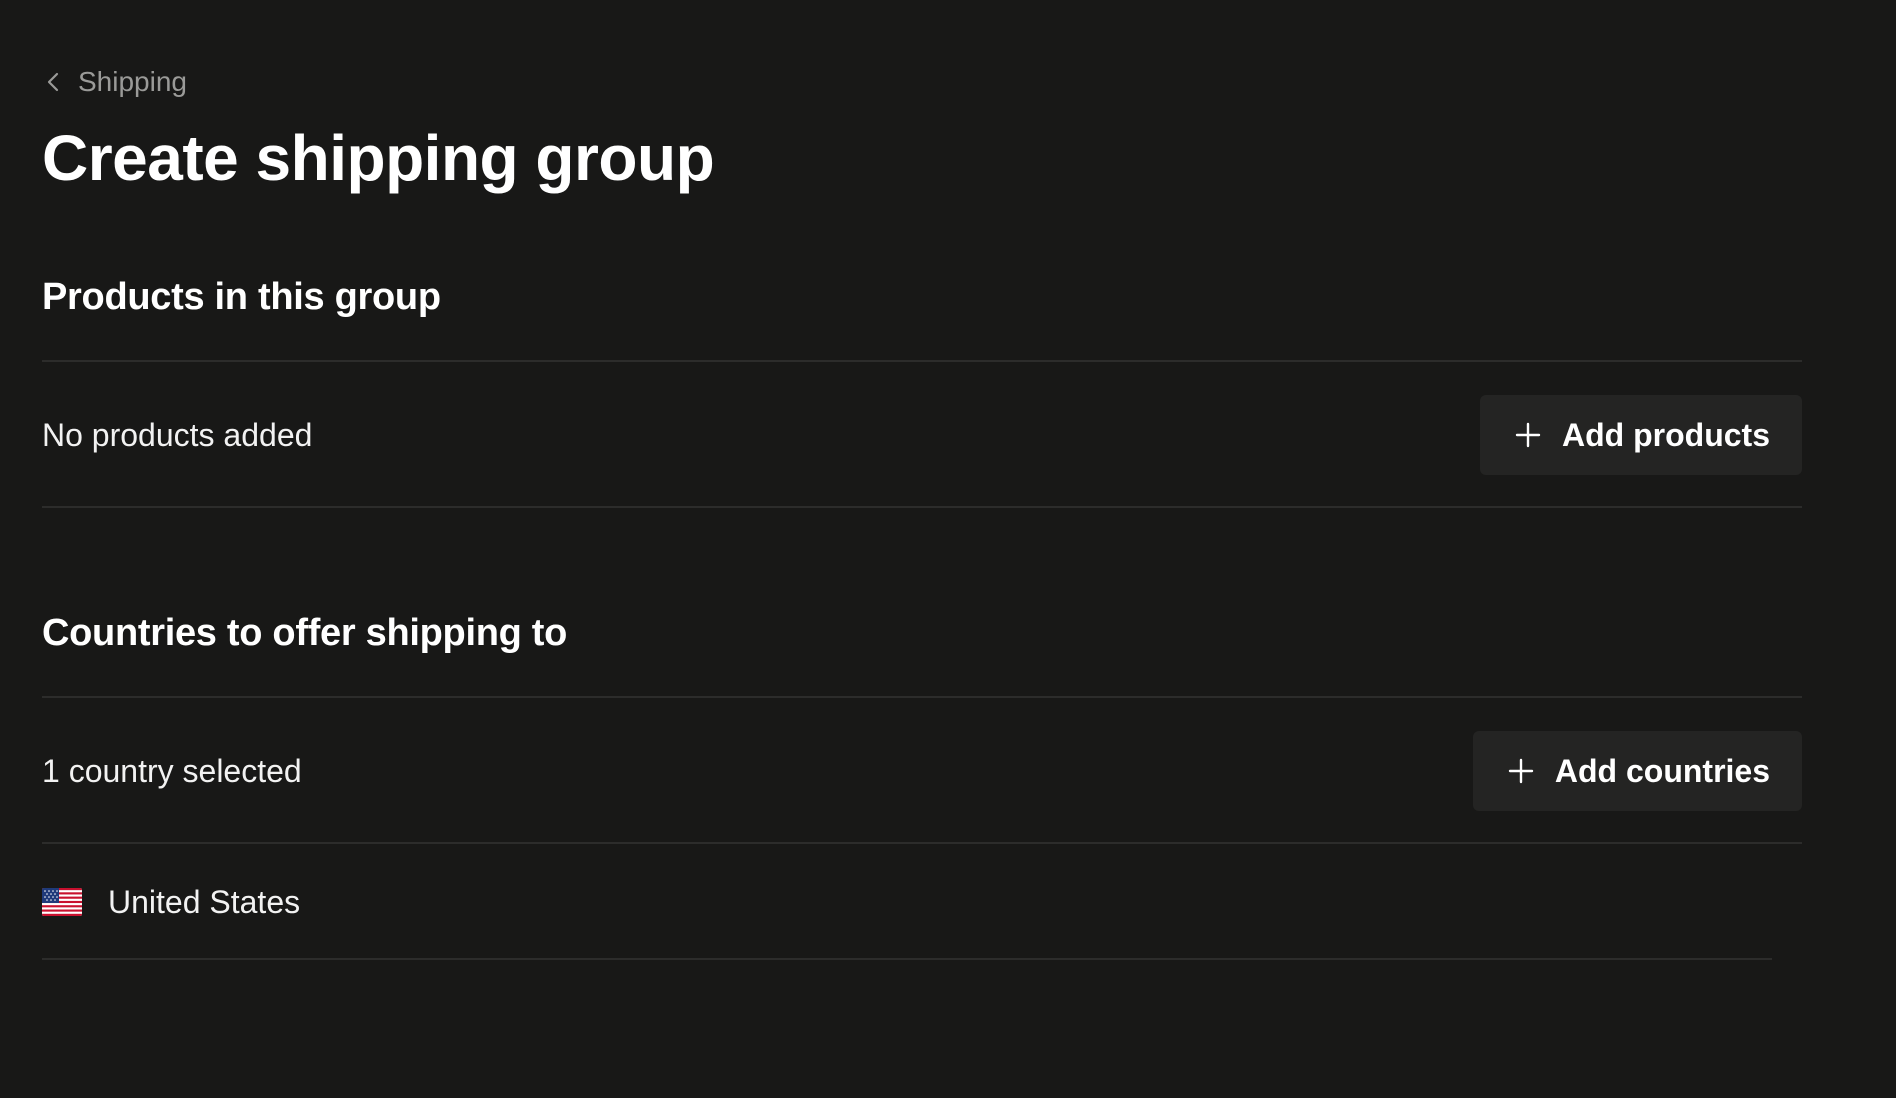 The width and height of the screenshot is (1896, 1098). Describe the element at coordinates (177, 435) in the screenshot. I see `products-status-text: No products added` at that location.